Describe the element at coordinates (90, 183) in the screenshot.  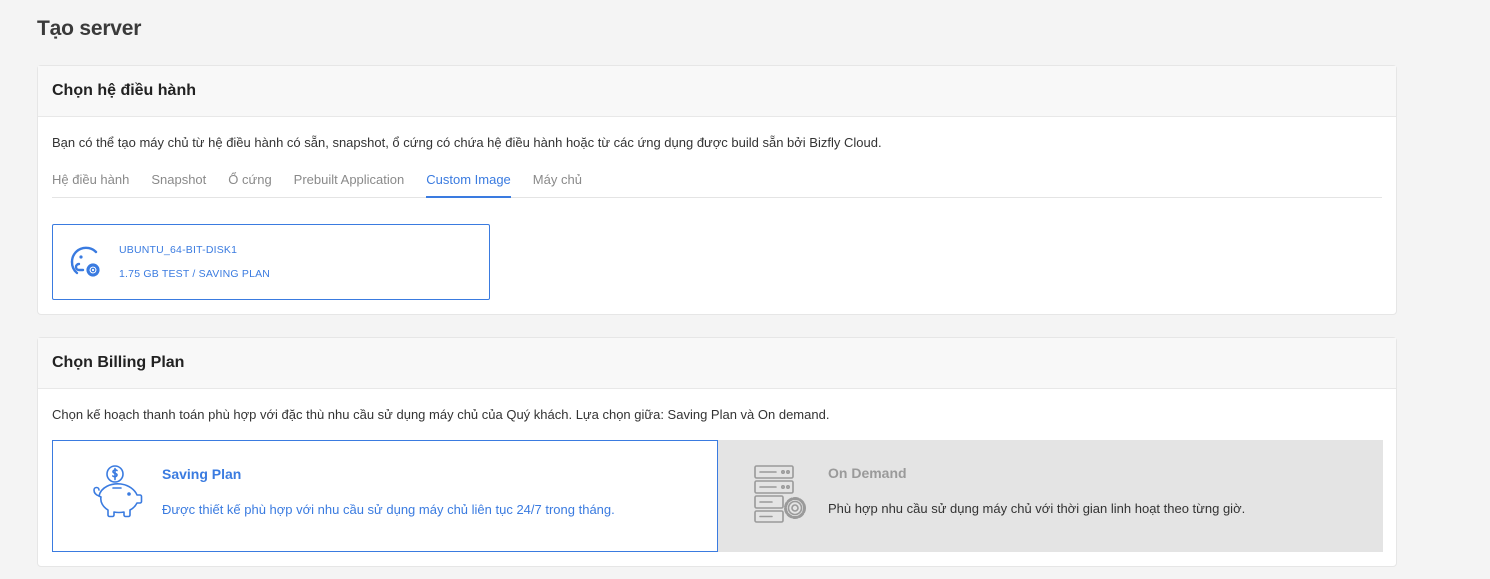
I see `tab-operating-system: Hệ điều hành` at that location.